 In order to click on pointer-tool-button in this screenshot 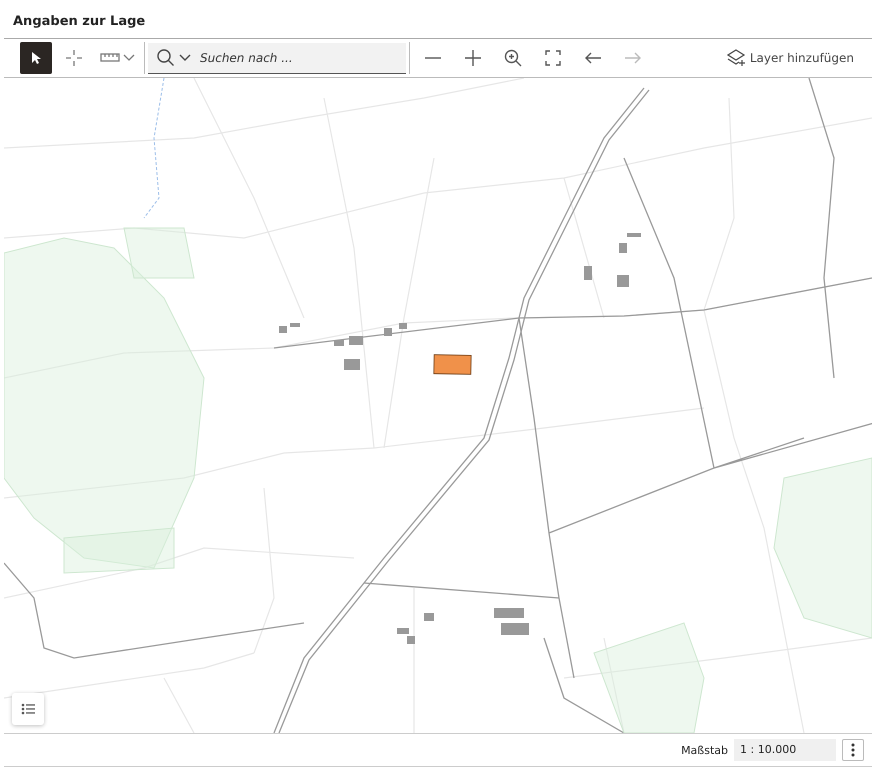, I will do `click(36, 58)`.